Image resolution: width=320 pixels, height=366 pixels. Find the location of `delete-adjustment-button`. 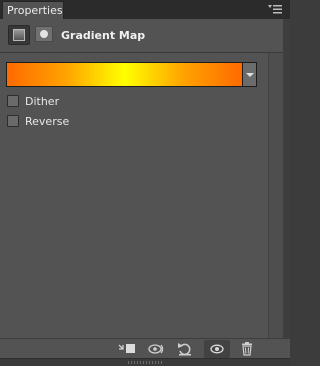

delete-adjustment-button is located at coordinates (247, 349).